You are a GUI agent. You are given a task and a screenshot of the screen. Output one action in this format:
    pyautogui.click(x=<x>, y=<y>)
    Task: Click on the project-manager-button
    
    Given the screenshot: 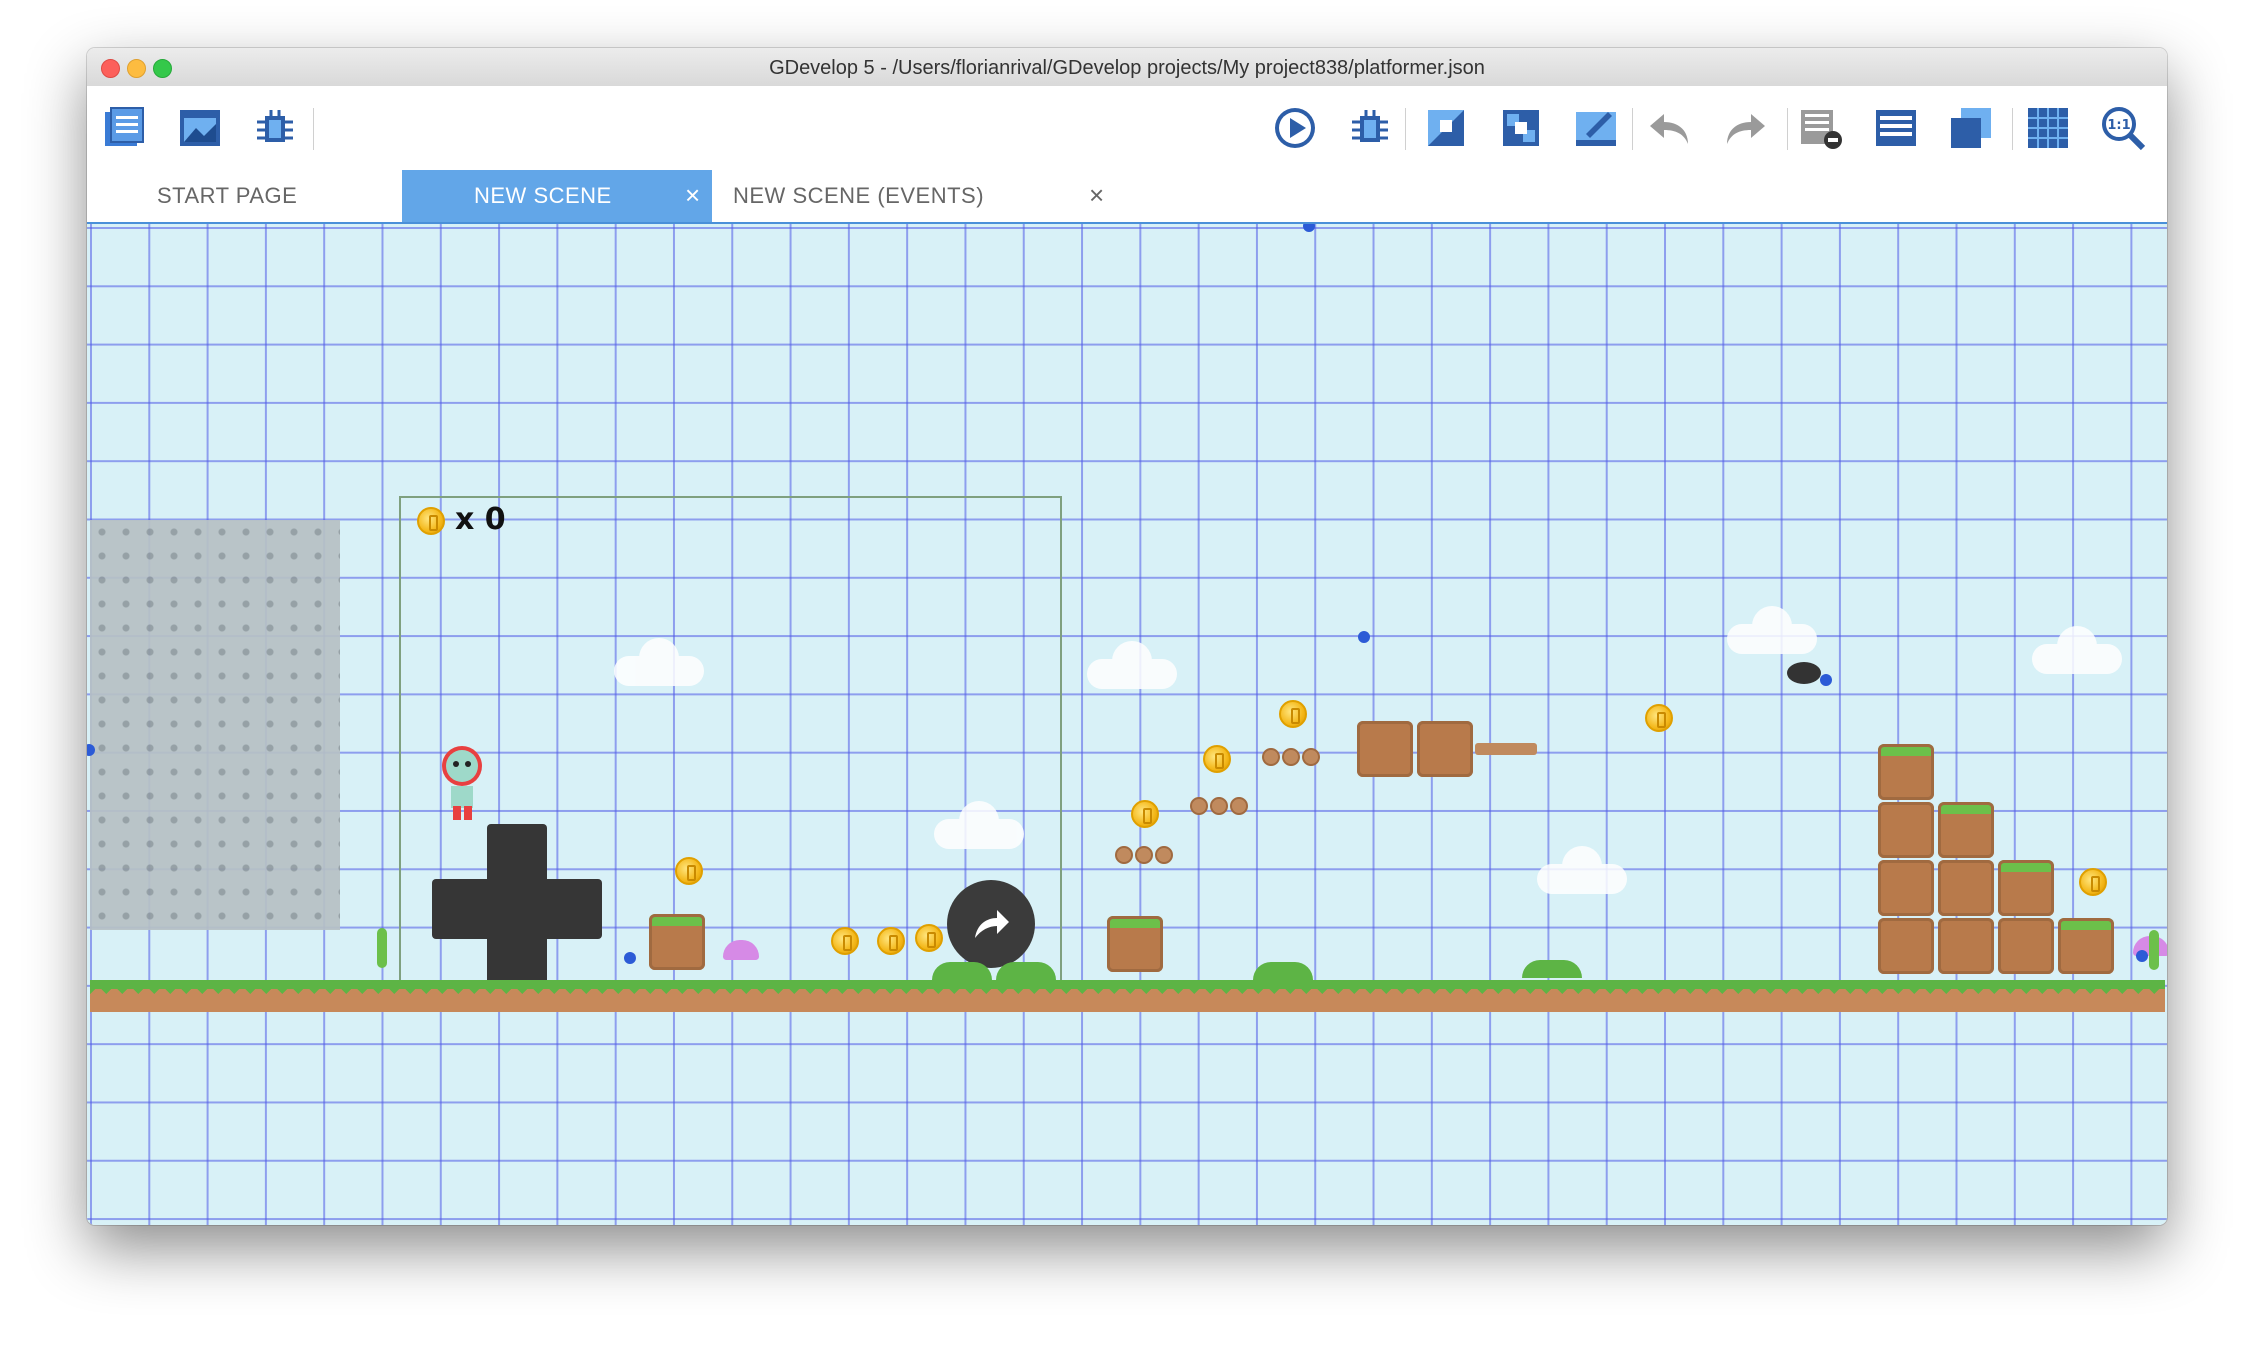 What is the action you would take?
    pyautogui.click(x=125, y=128)
    